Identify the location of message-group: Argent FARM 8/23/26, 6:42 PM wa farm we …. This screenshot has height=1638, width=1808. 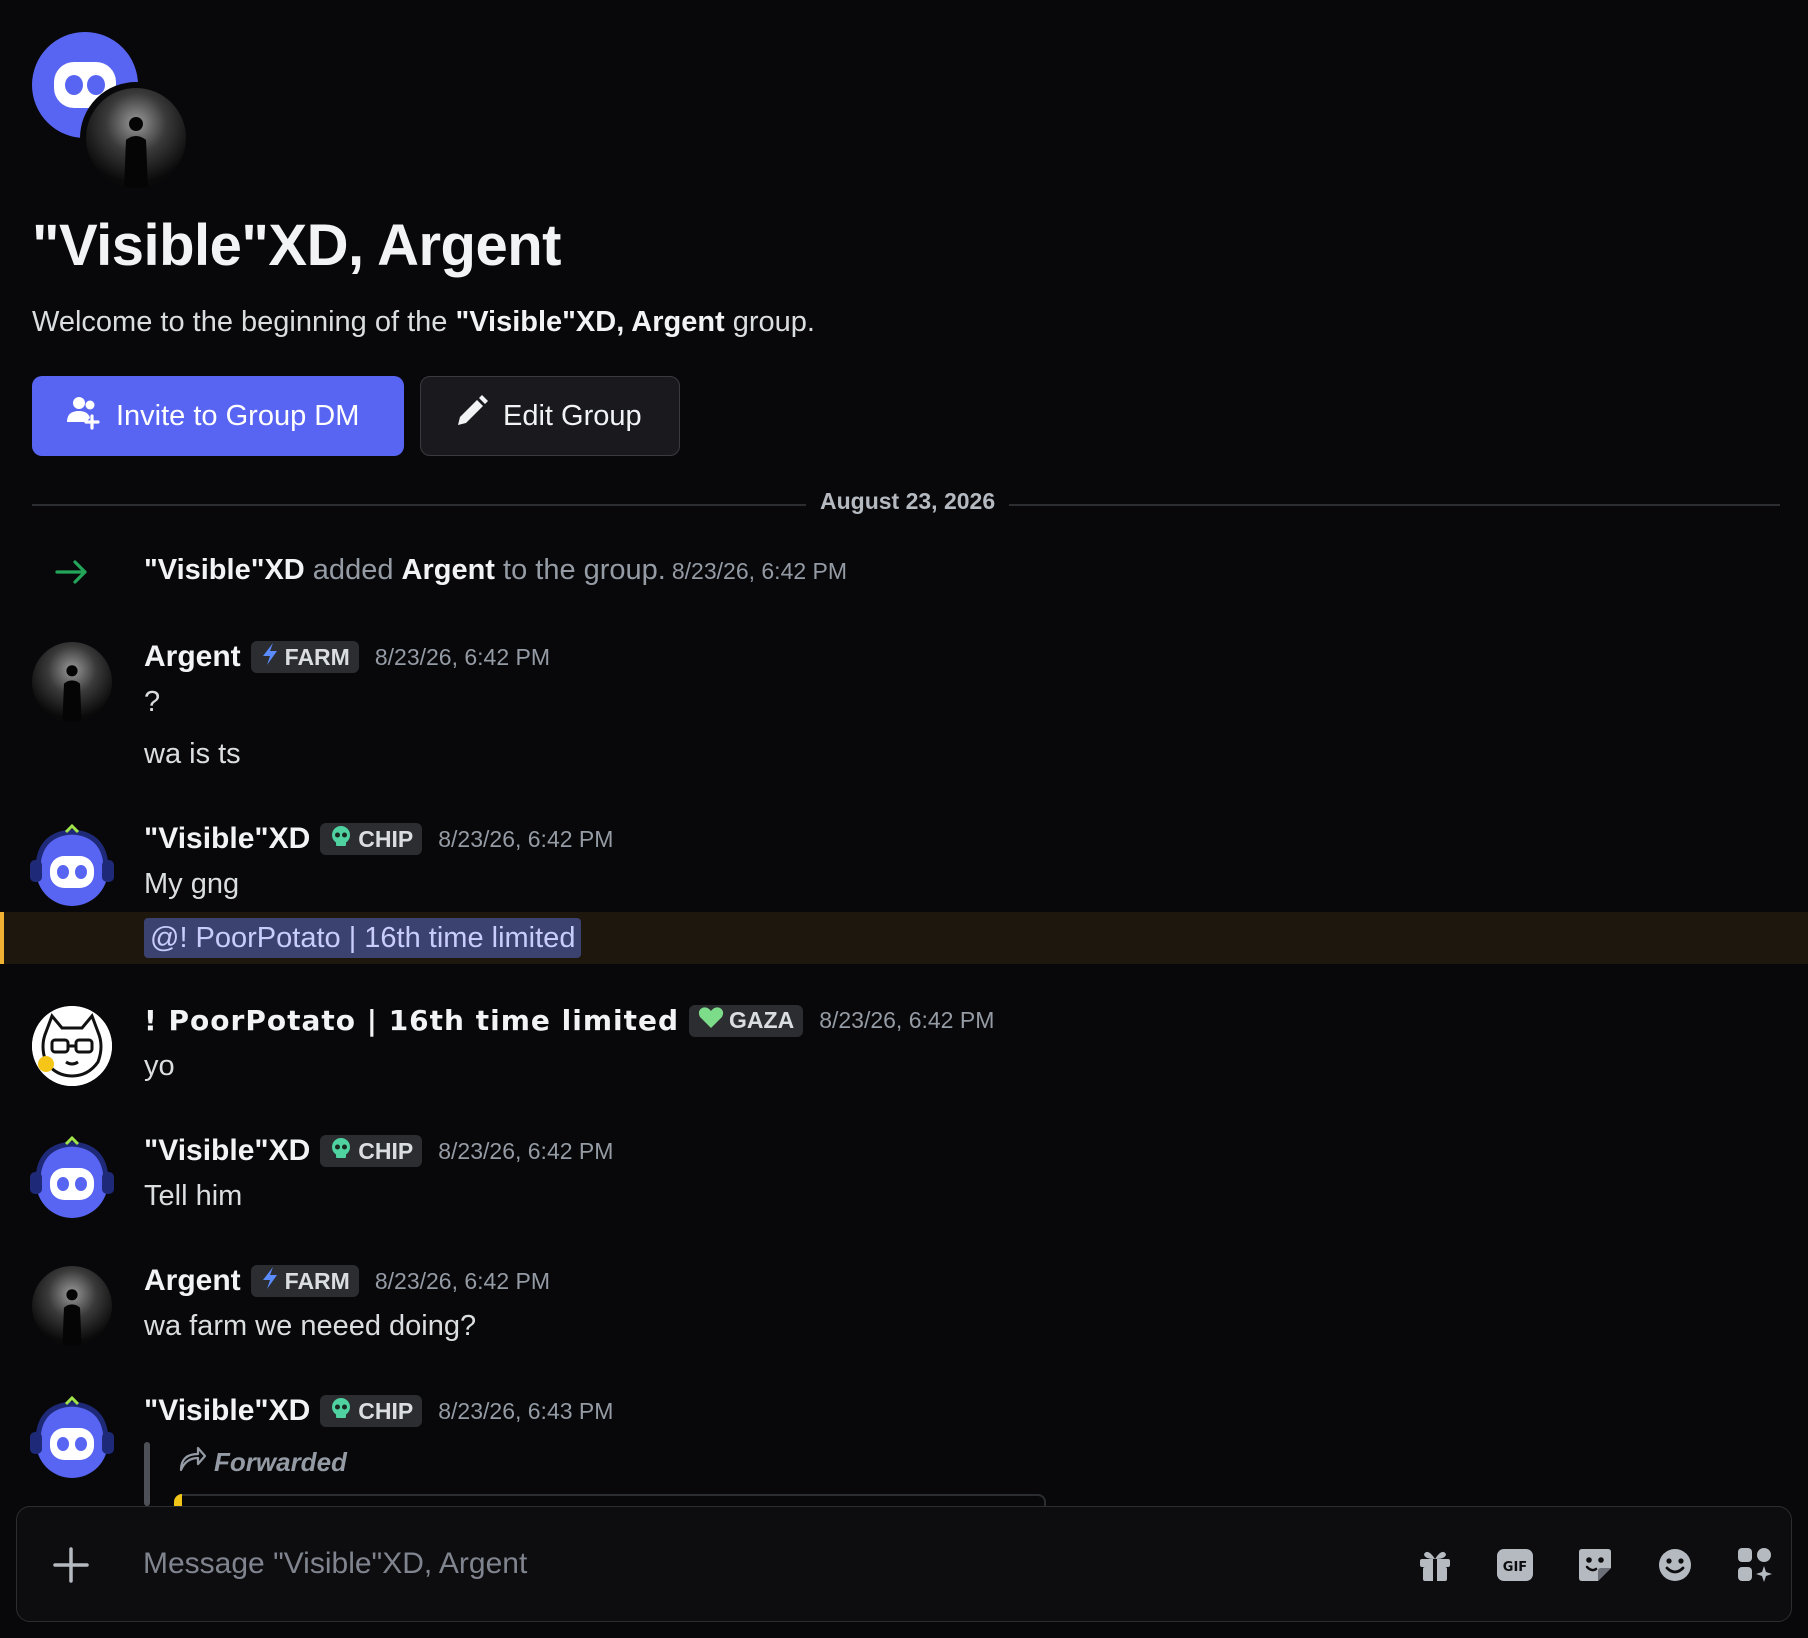
(904, 1314).